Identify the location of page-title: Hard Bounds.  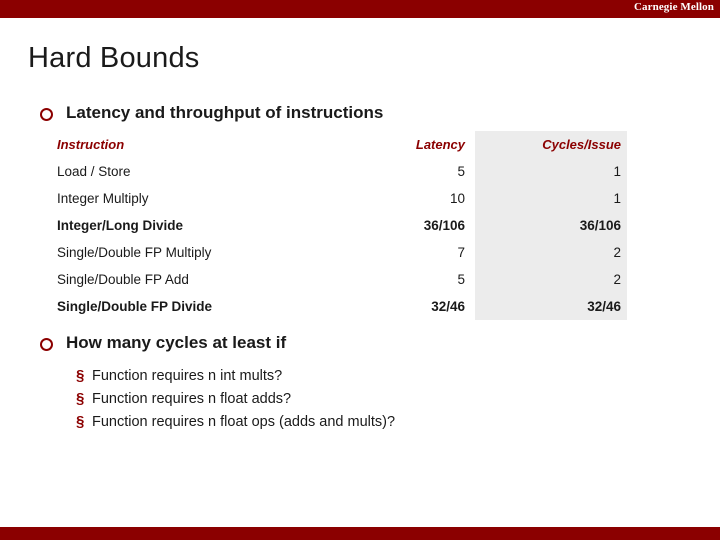
(114, 58).